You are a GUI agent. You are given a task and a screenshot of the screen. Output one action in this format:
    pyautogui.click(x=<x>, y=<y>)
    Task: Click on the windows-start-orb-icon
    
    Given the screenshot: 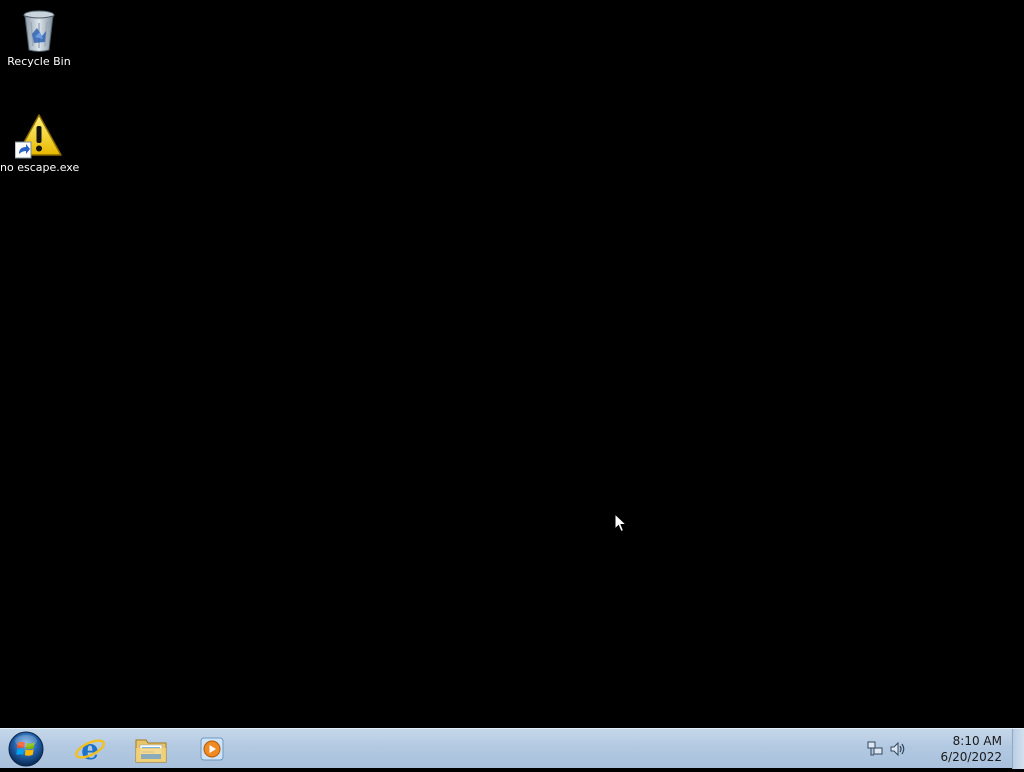 What is the action you would take?
    pyautogui.click(x=26, y=749)
    